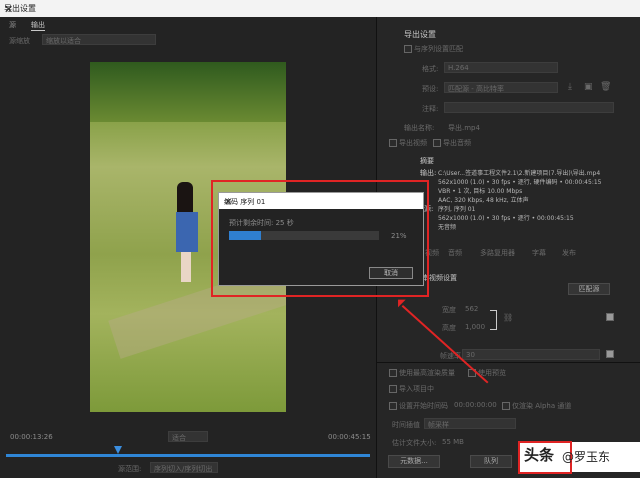  What do you see at coordinates (31, 437) in the screenshot?
I see `timecode-start: 00:00:13:26` at bounding box center [31, 437].